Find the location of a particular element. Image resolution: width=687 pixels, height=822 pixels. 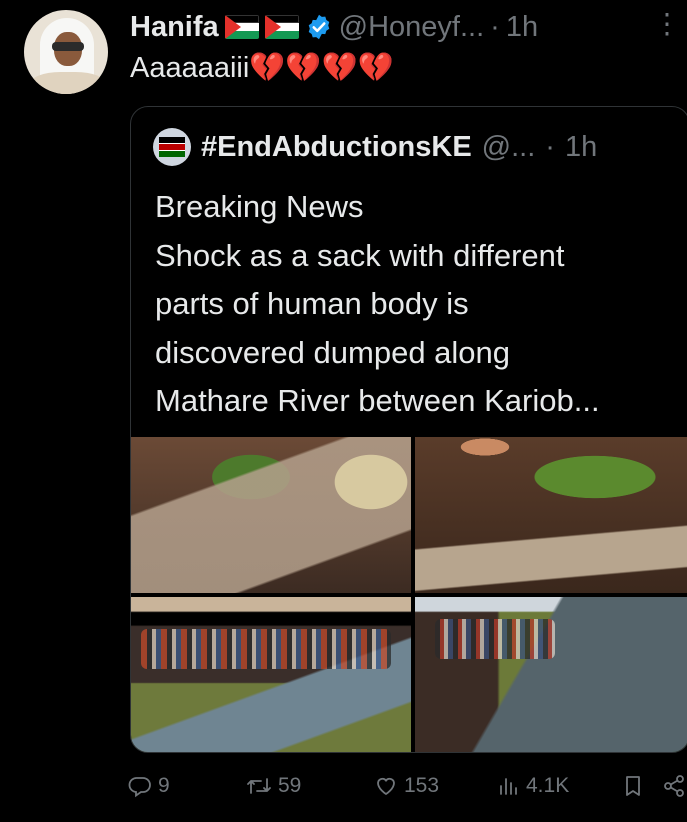

tweet-time: 1h is located at coordinates (522, 27).